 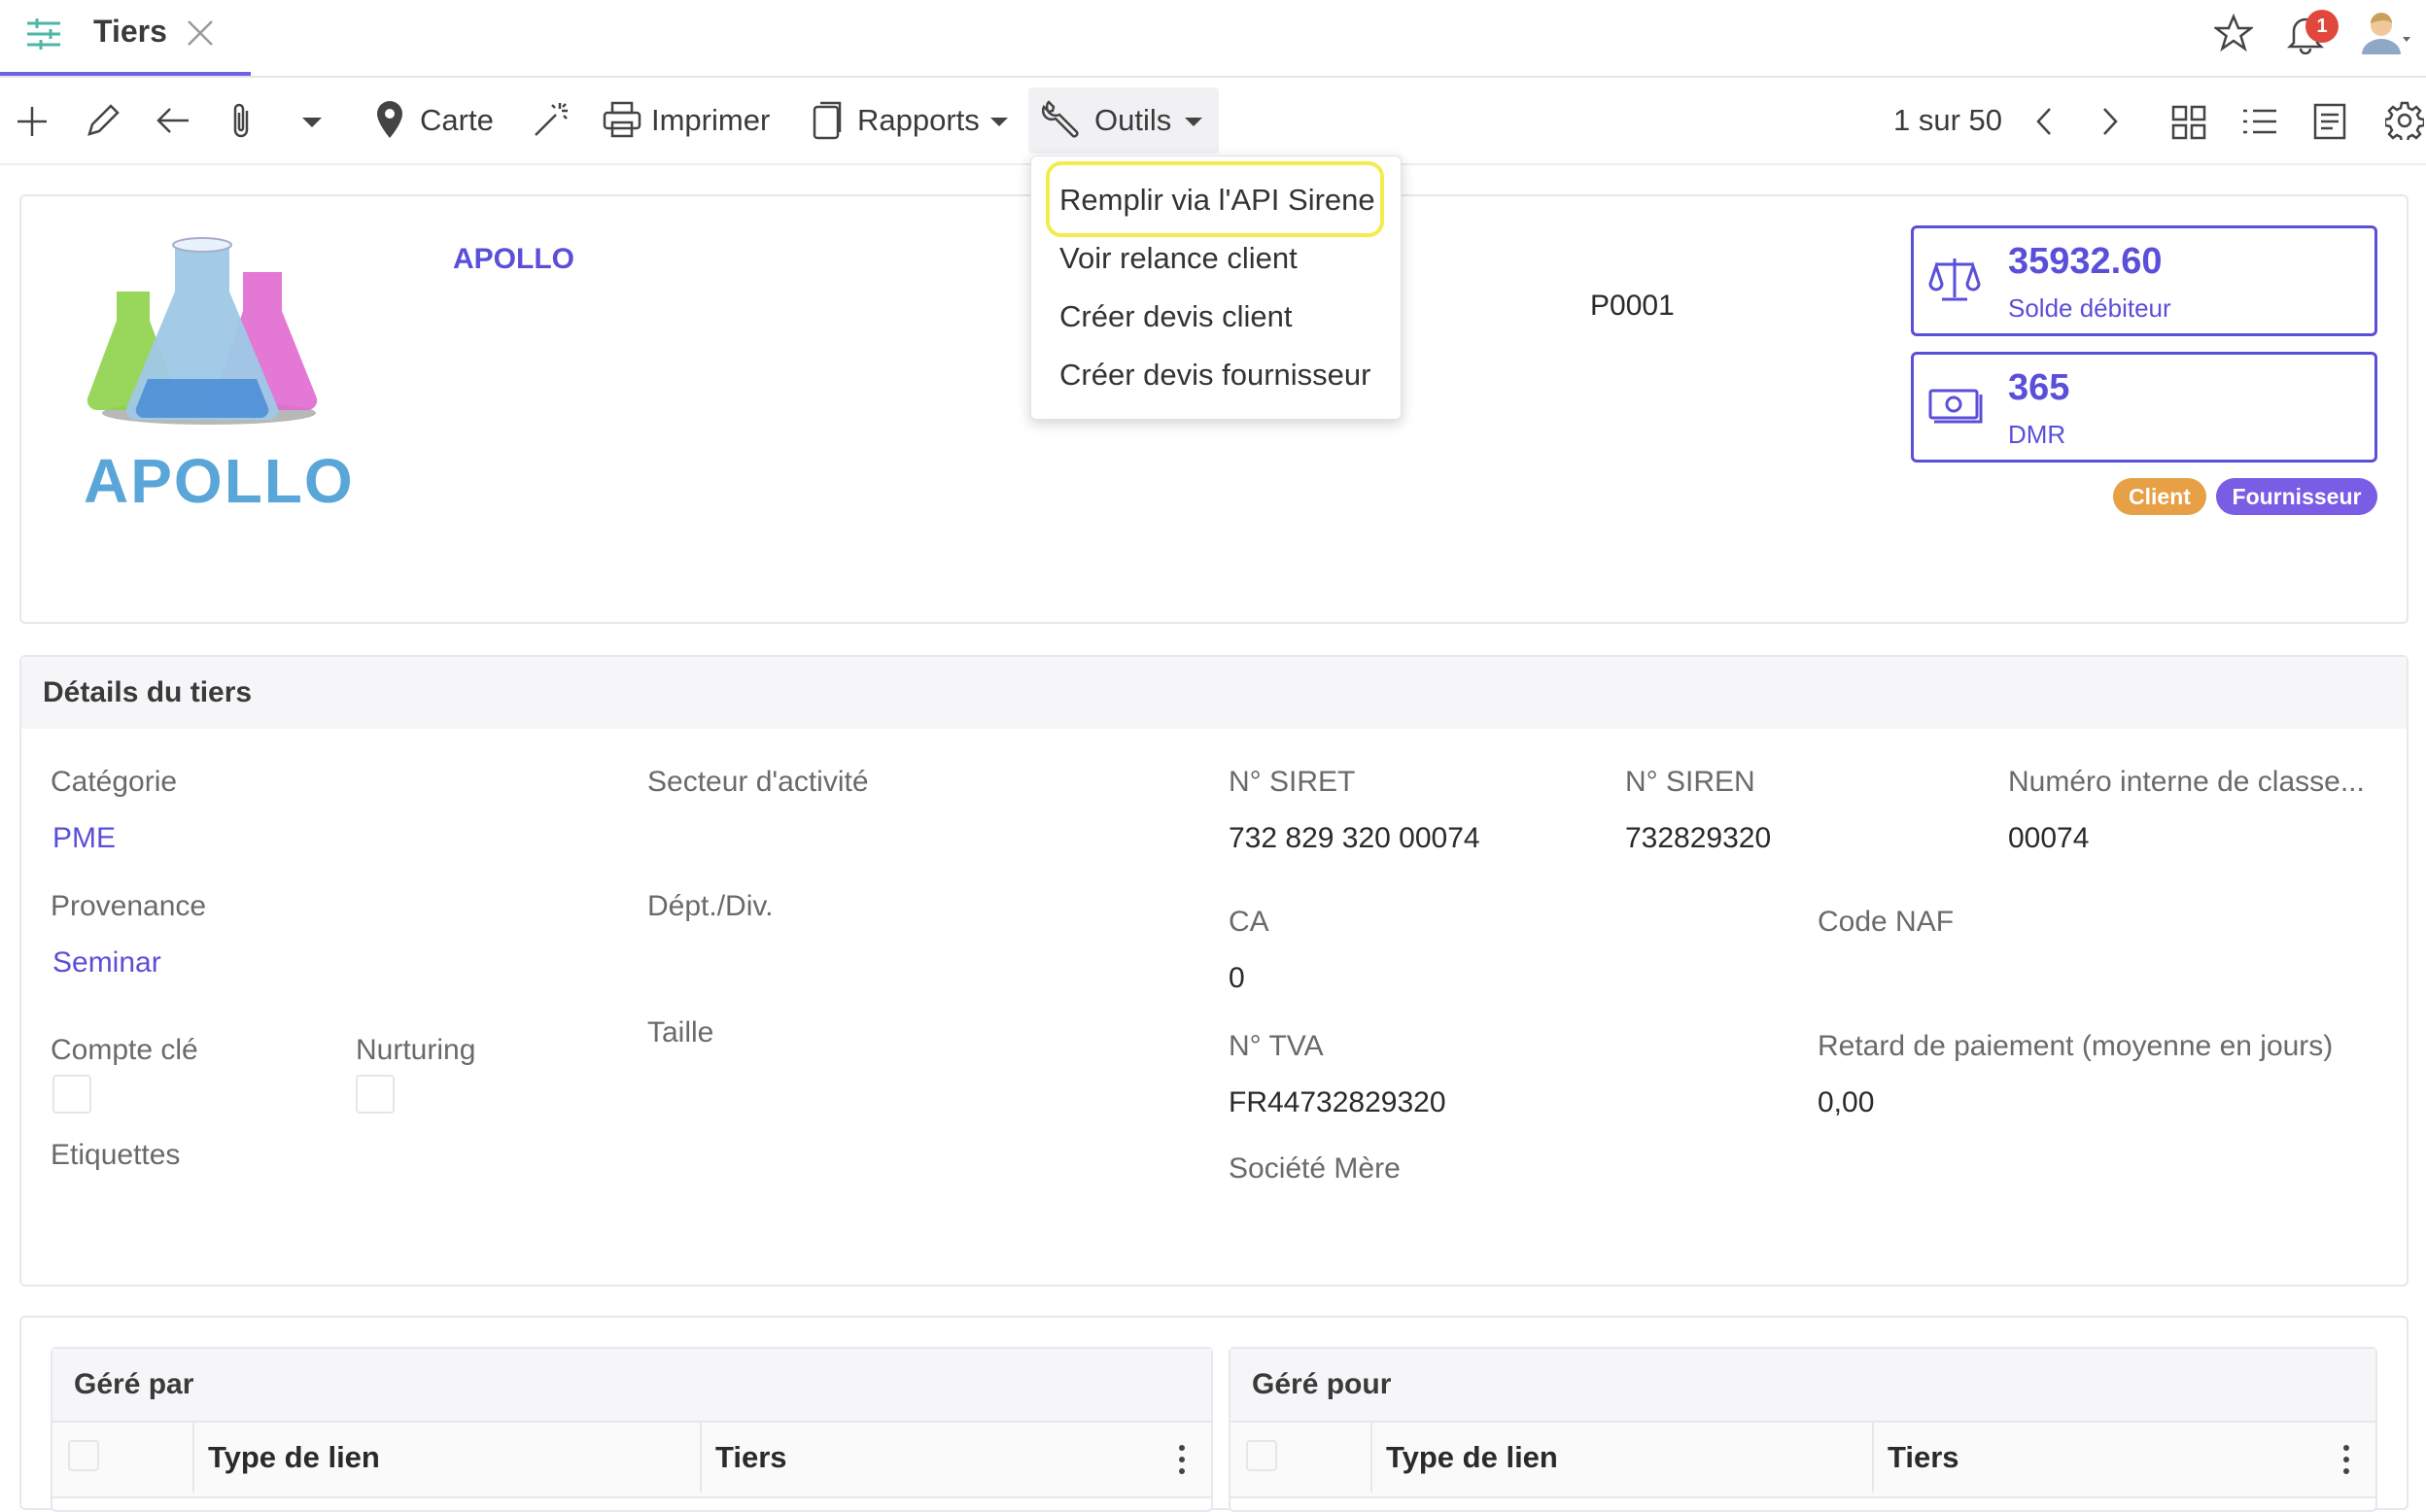 What do you see at coordinates (116, 1155) in the screenshot?
I see `etiquettes-label: Etiquettes` at bounding box center [116, 1155].